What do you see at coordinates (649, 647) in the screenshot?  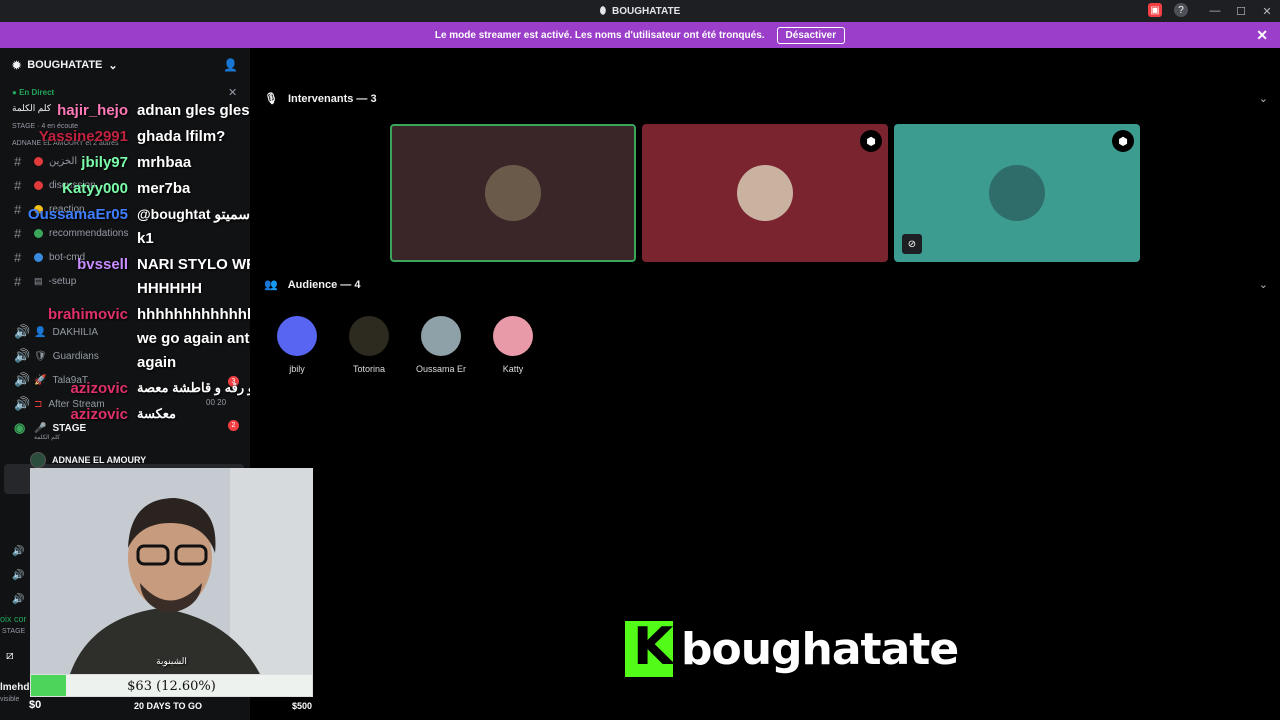 I see `kick-icon: K` at bounding box center [649, 647].